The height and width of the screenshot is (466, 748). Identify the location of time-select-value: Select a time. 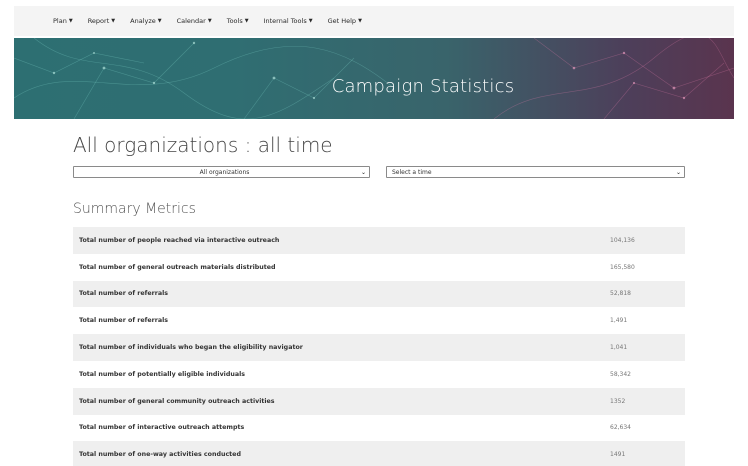
(412, 172).